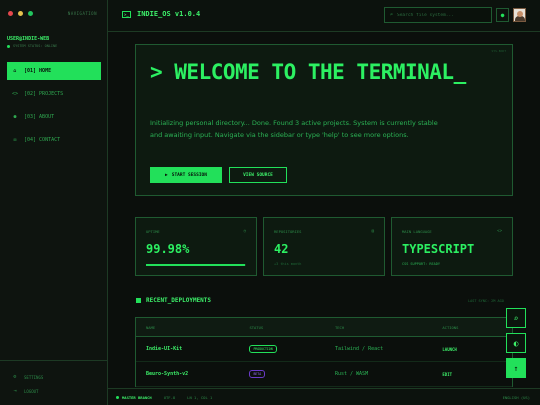 The image size is (540, 405). I want to click on section-title: RECENT_DEPLOYMENTS, so click(173, 300).